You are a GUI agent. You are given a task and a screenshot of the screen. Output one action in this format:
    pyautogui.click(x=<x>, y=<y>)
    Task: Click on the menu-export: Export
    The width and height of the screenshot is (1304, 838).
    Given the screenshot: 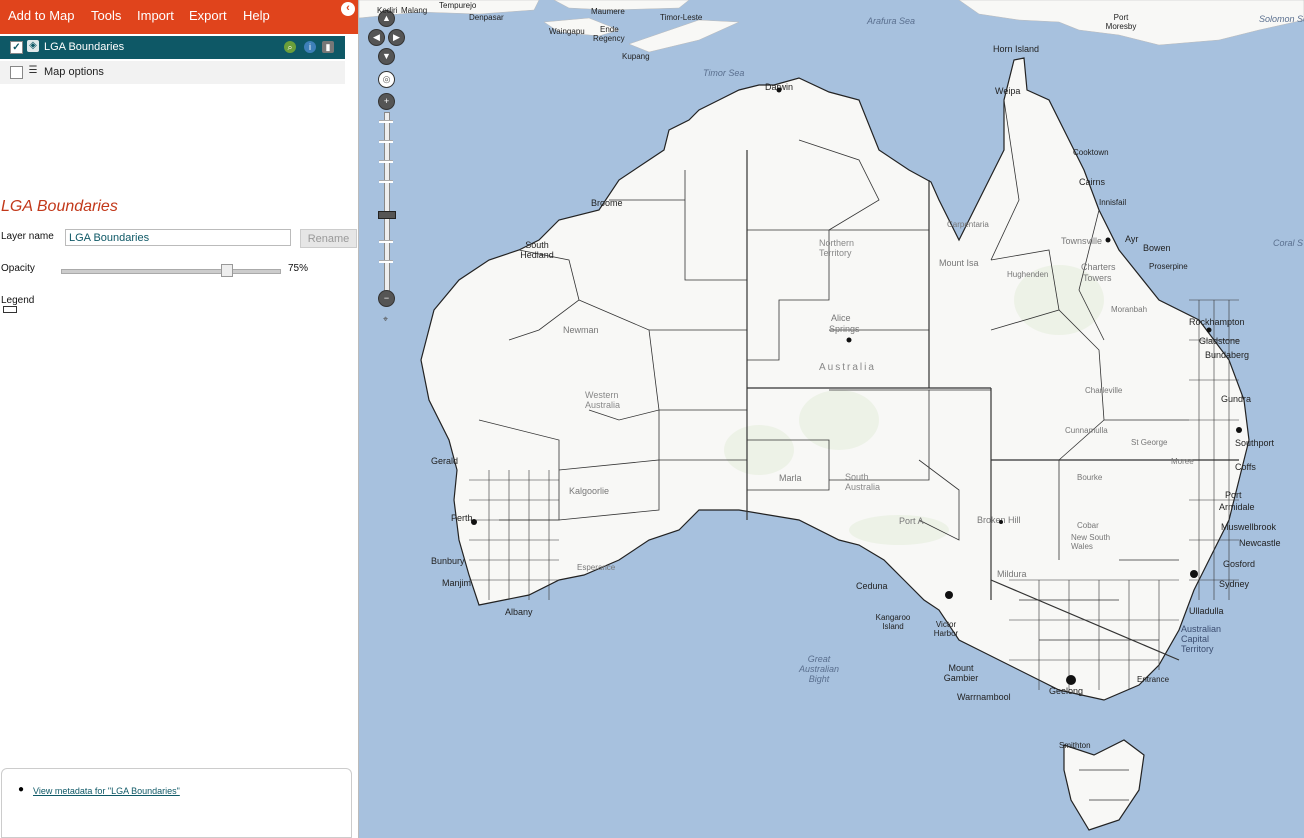 What is the action you would take?
    pyautogui.click(x=208, y=15)
    